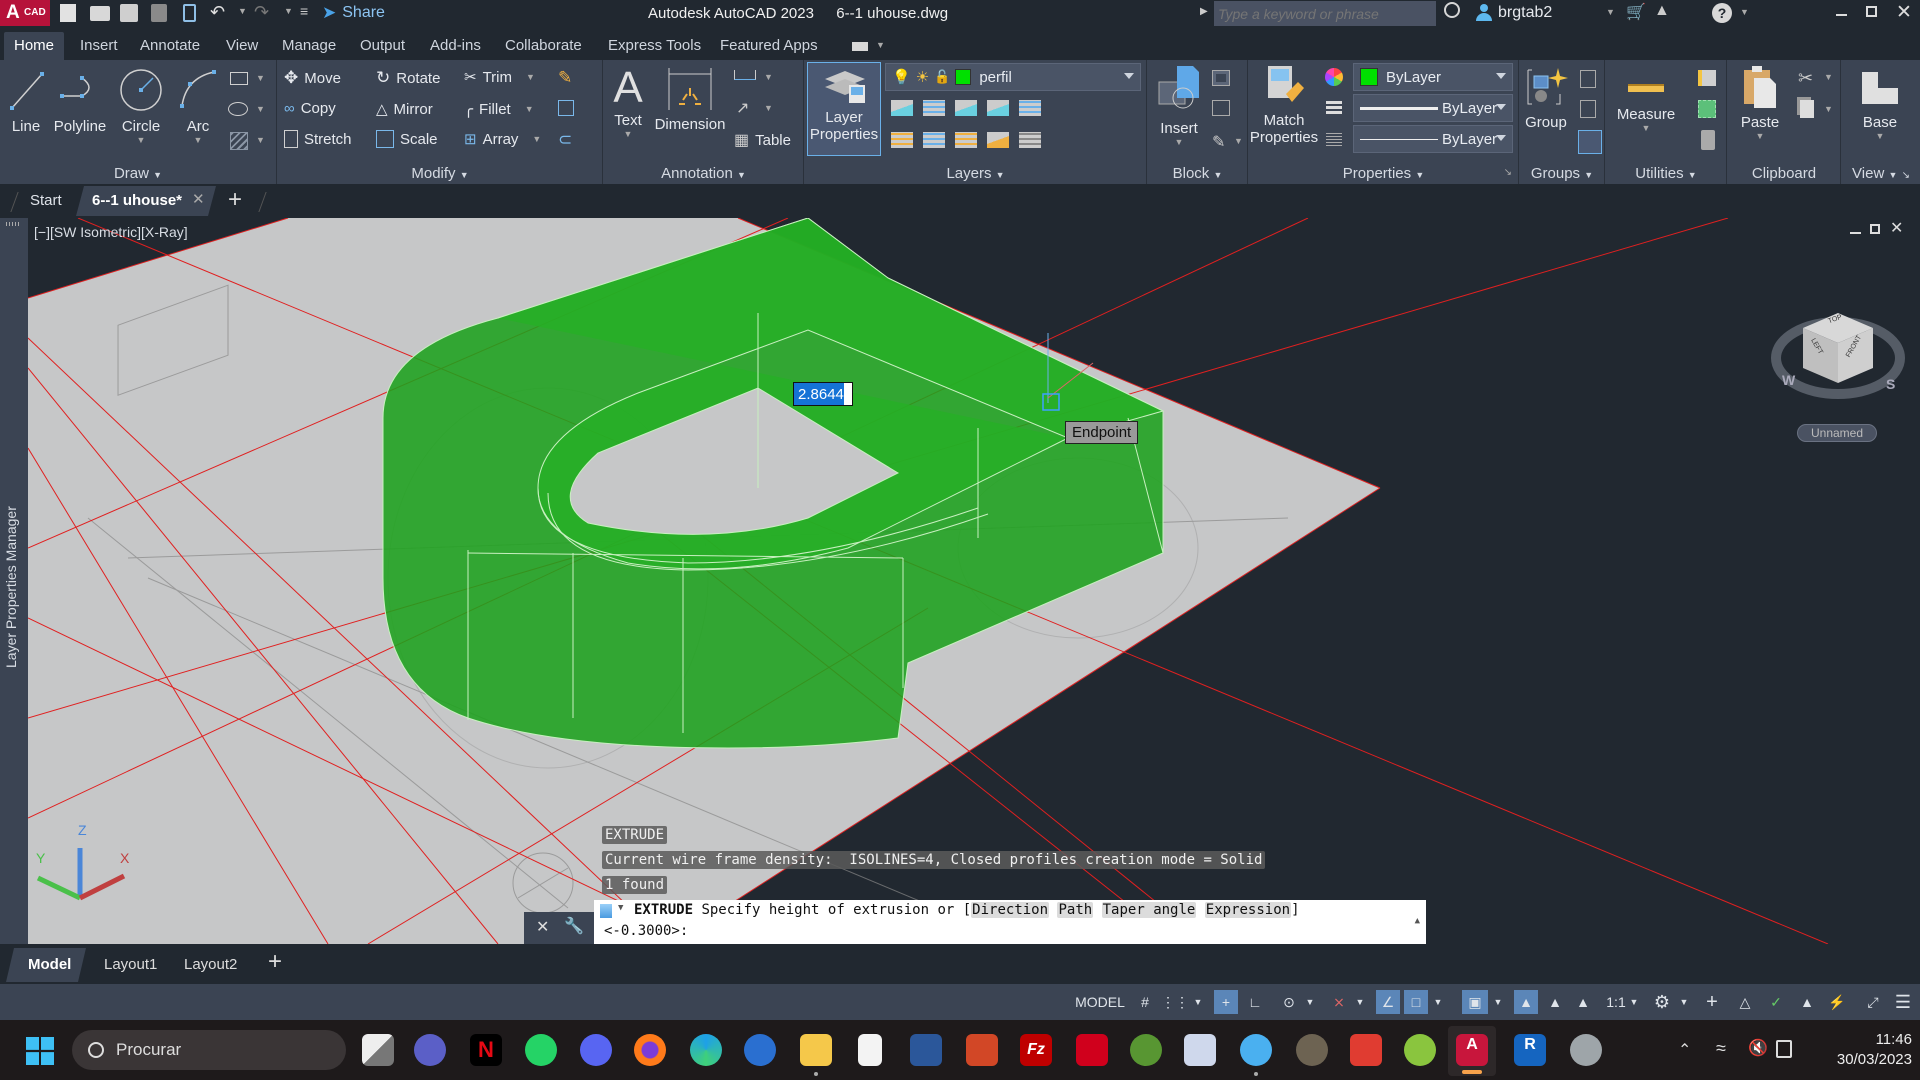 The width and height of the screenshot is (1920, 1080). What do you see at coordinates (1828, 109) in the screenshot?
I see `copy-clip-dropdown-icon: ▼` at bounding box center [1828, 109].